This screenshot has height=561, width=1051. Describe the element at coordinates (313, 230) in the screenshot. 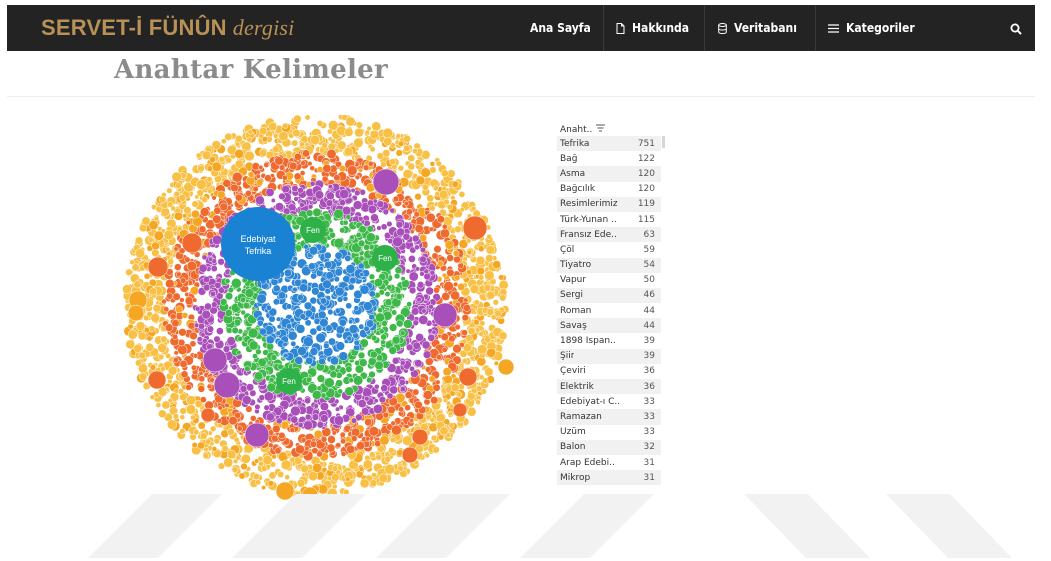

I see `bubble-fen-1: Fen` at that location.